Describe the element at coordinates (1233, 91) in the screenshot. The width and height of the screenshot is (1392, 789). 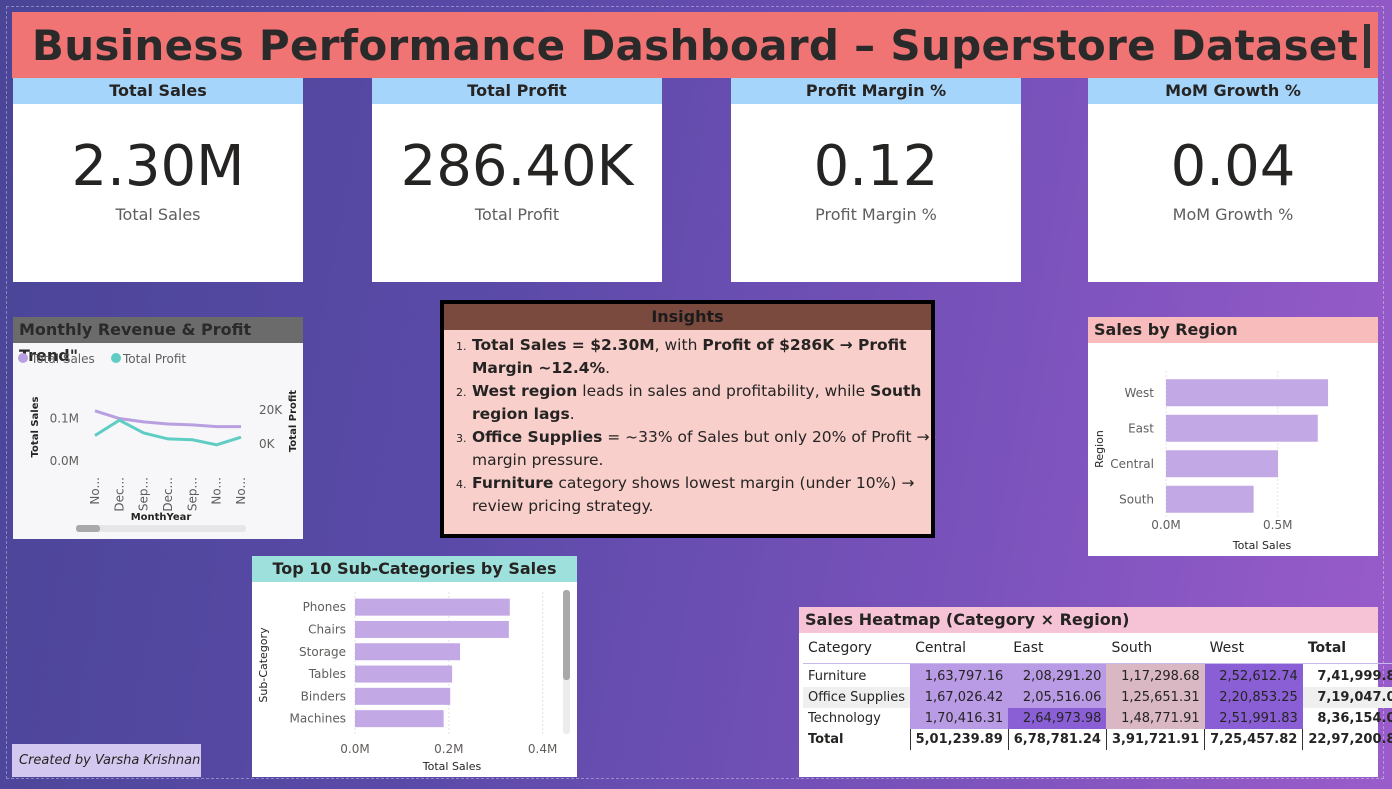
I see `kpi-header: MoM Growth %` at that location.